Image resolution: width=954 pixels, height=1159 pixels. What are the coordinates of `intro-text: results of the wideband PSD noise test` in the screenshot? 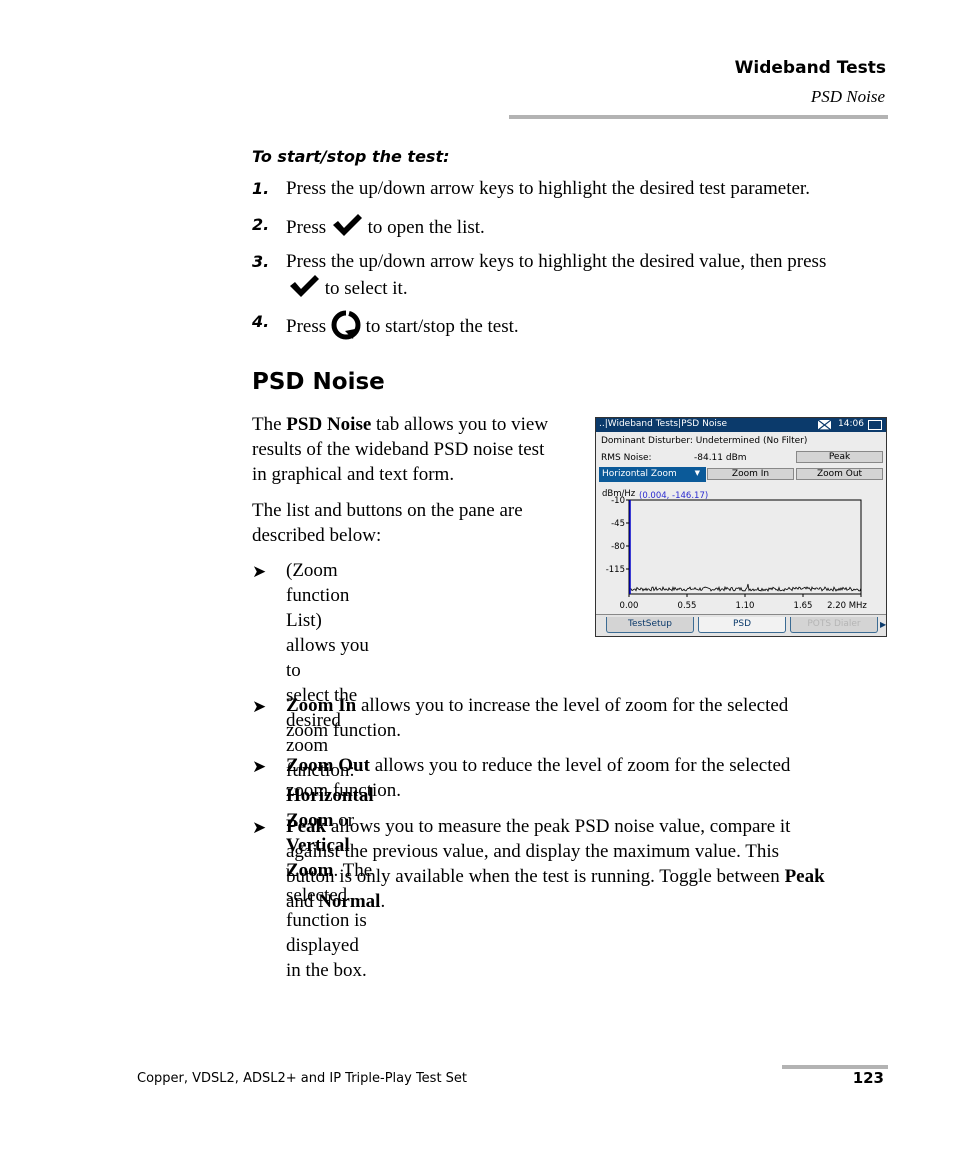 It's located at (398, 449).